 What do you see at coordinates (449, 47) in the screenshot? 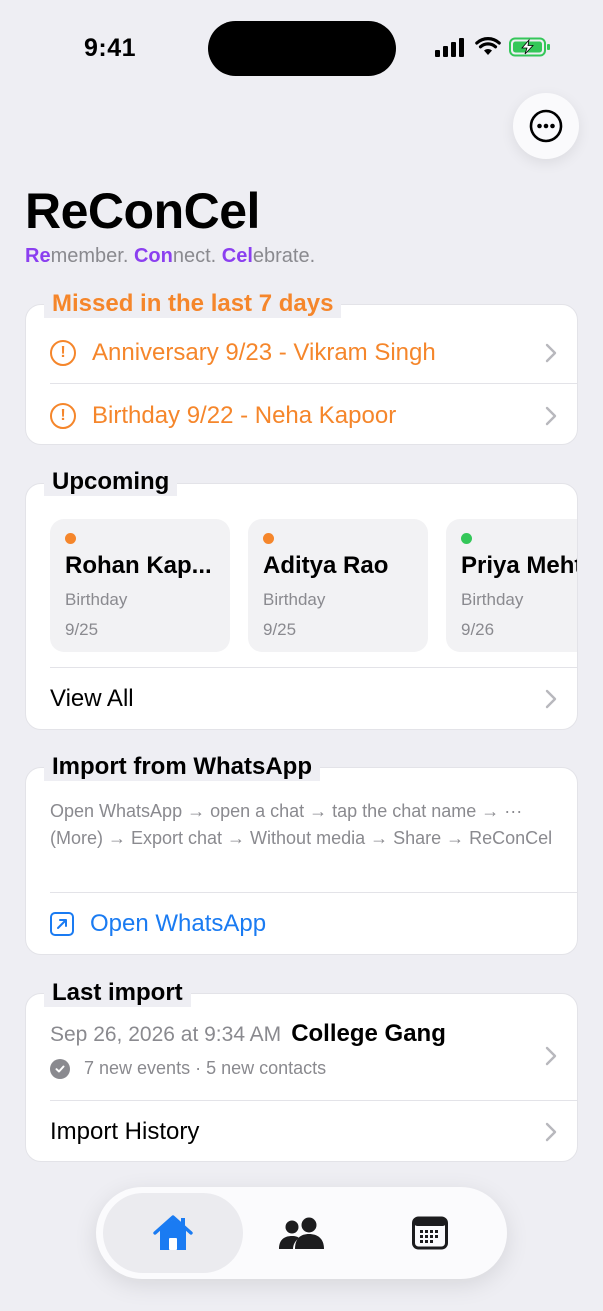
I see `cellular-signal-icon` at bounding box center [449, 47].